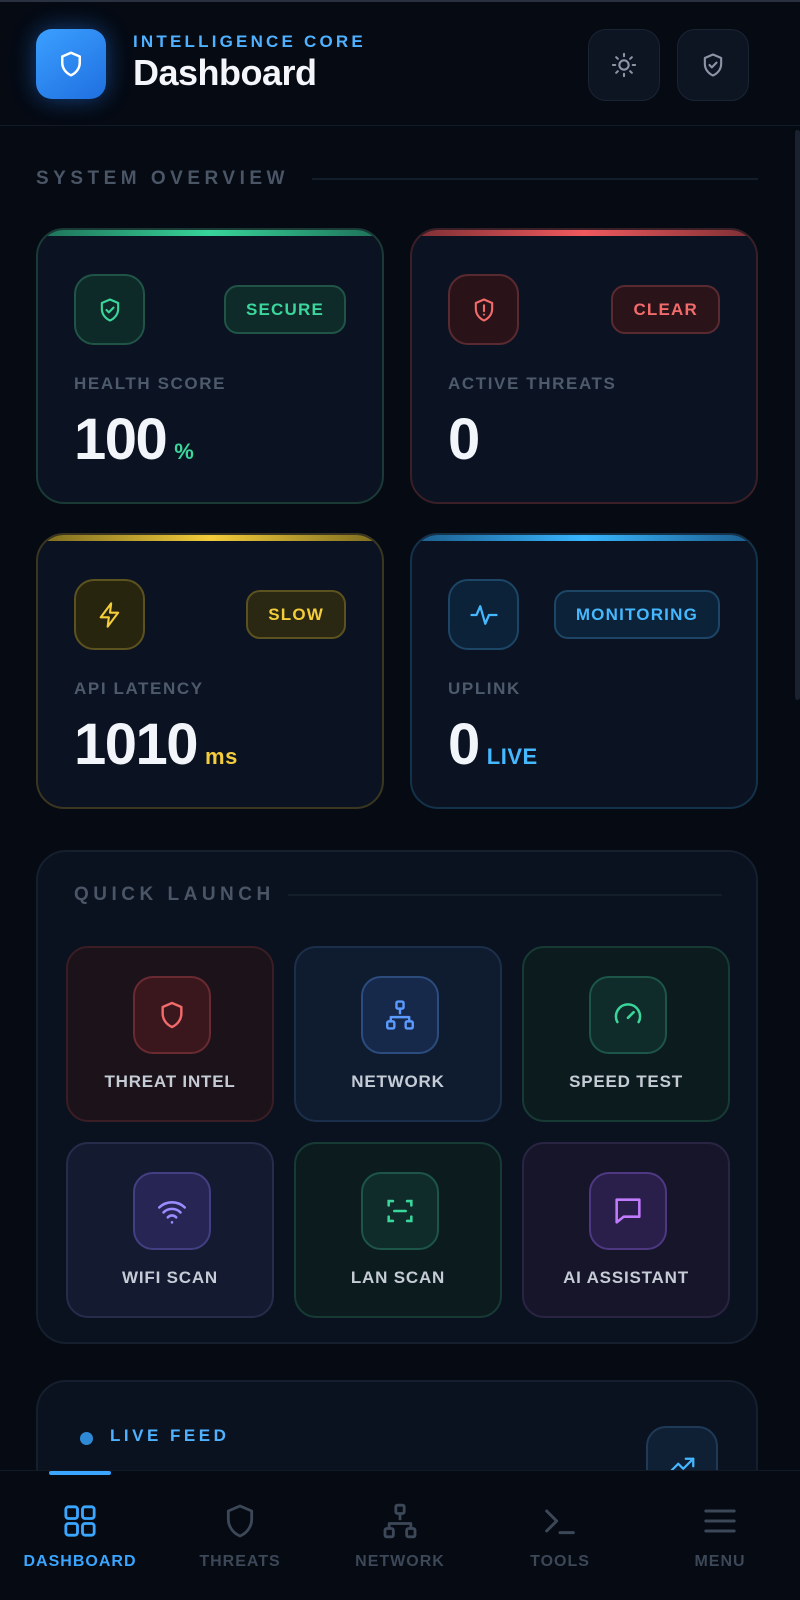 This screenshot has width=800, height=1600. I want to click on wifi-icon, so click(172, 1212).